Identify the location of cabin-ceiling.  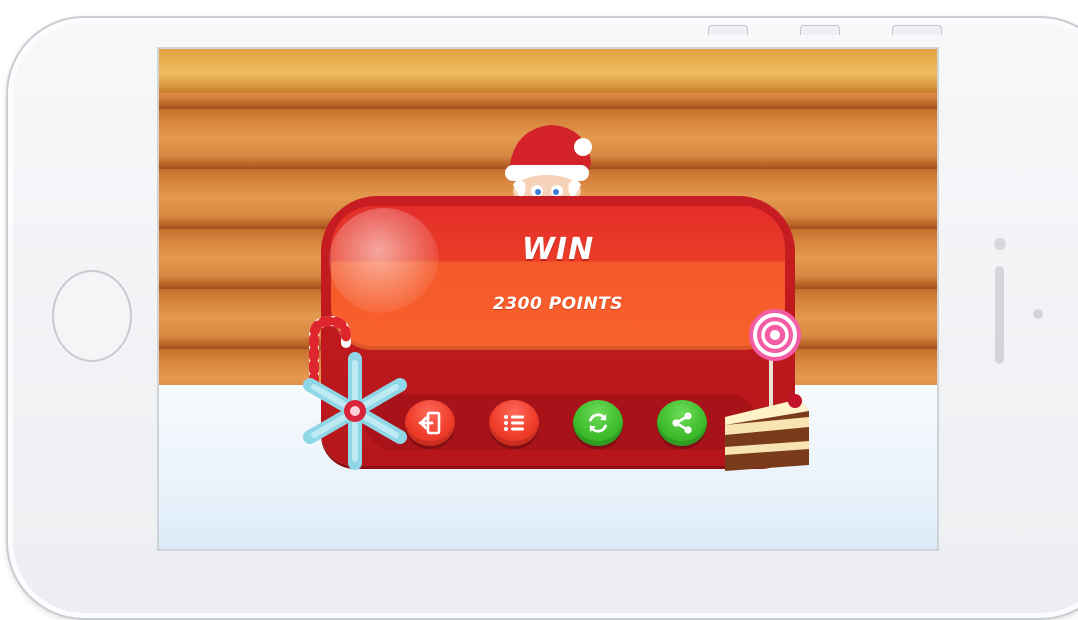
(548, 71).